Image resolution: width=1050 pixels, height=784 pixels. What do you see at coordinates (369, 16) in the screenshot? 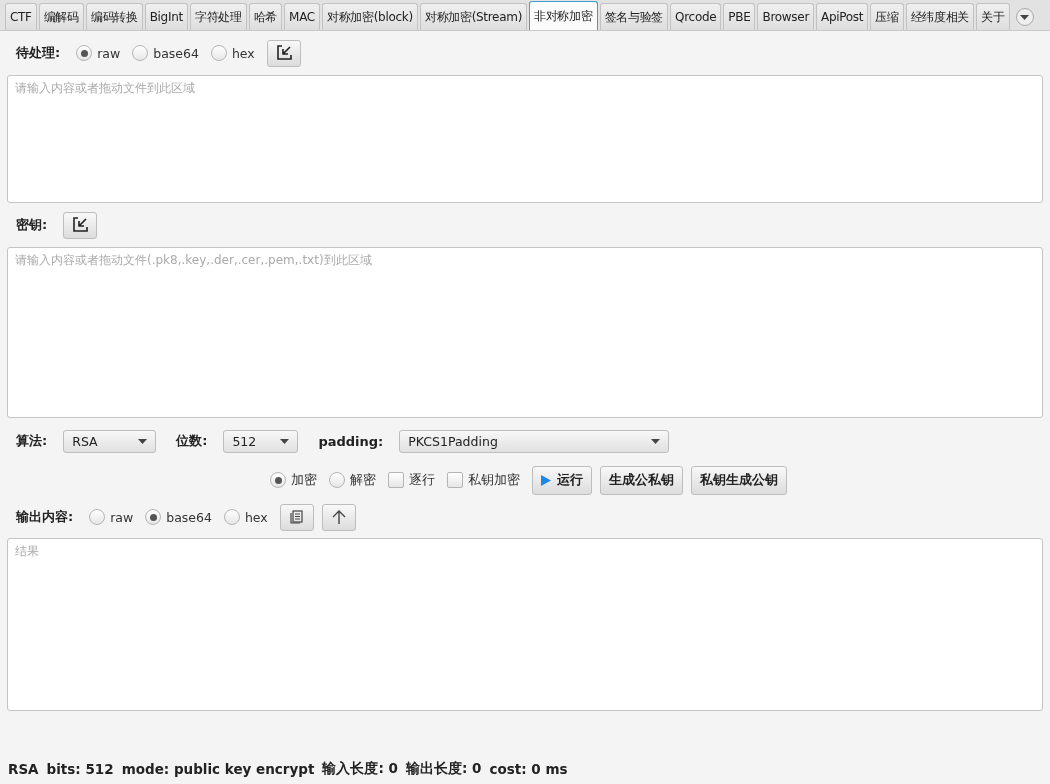
I see `tab: 对称加密(block)` at bounding box center [369, 16].